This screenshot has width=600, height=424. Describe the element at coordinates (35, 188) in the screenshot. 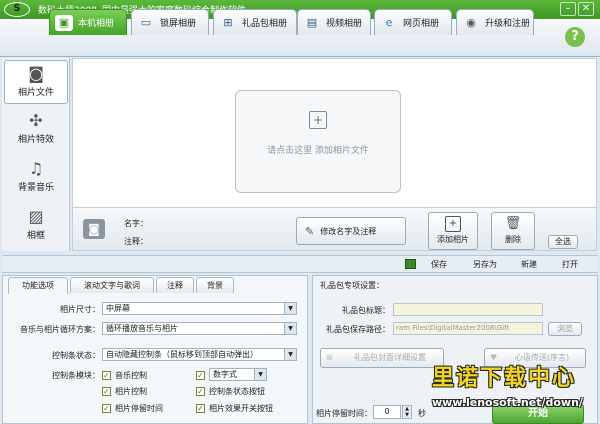

I see `sidebar-item-label: 背景音乐` at that location.